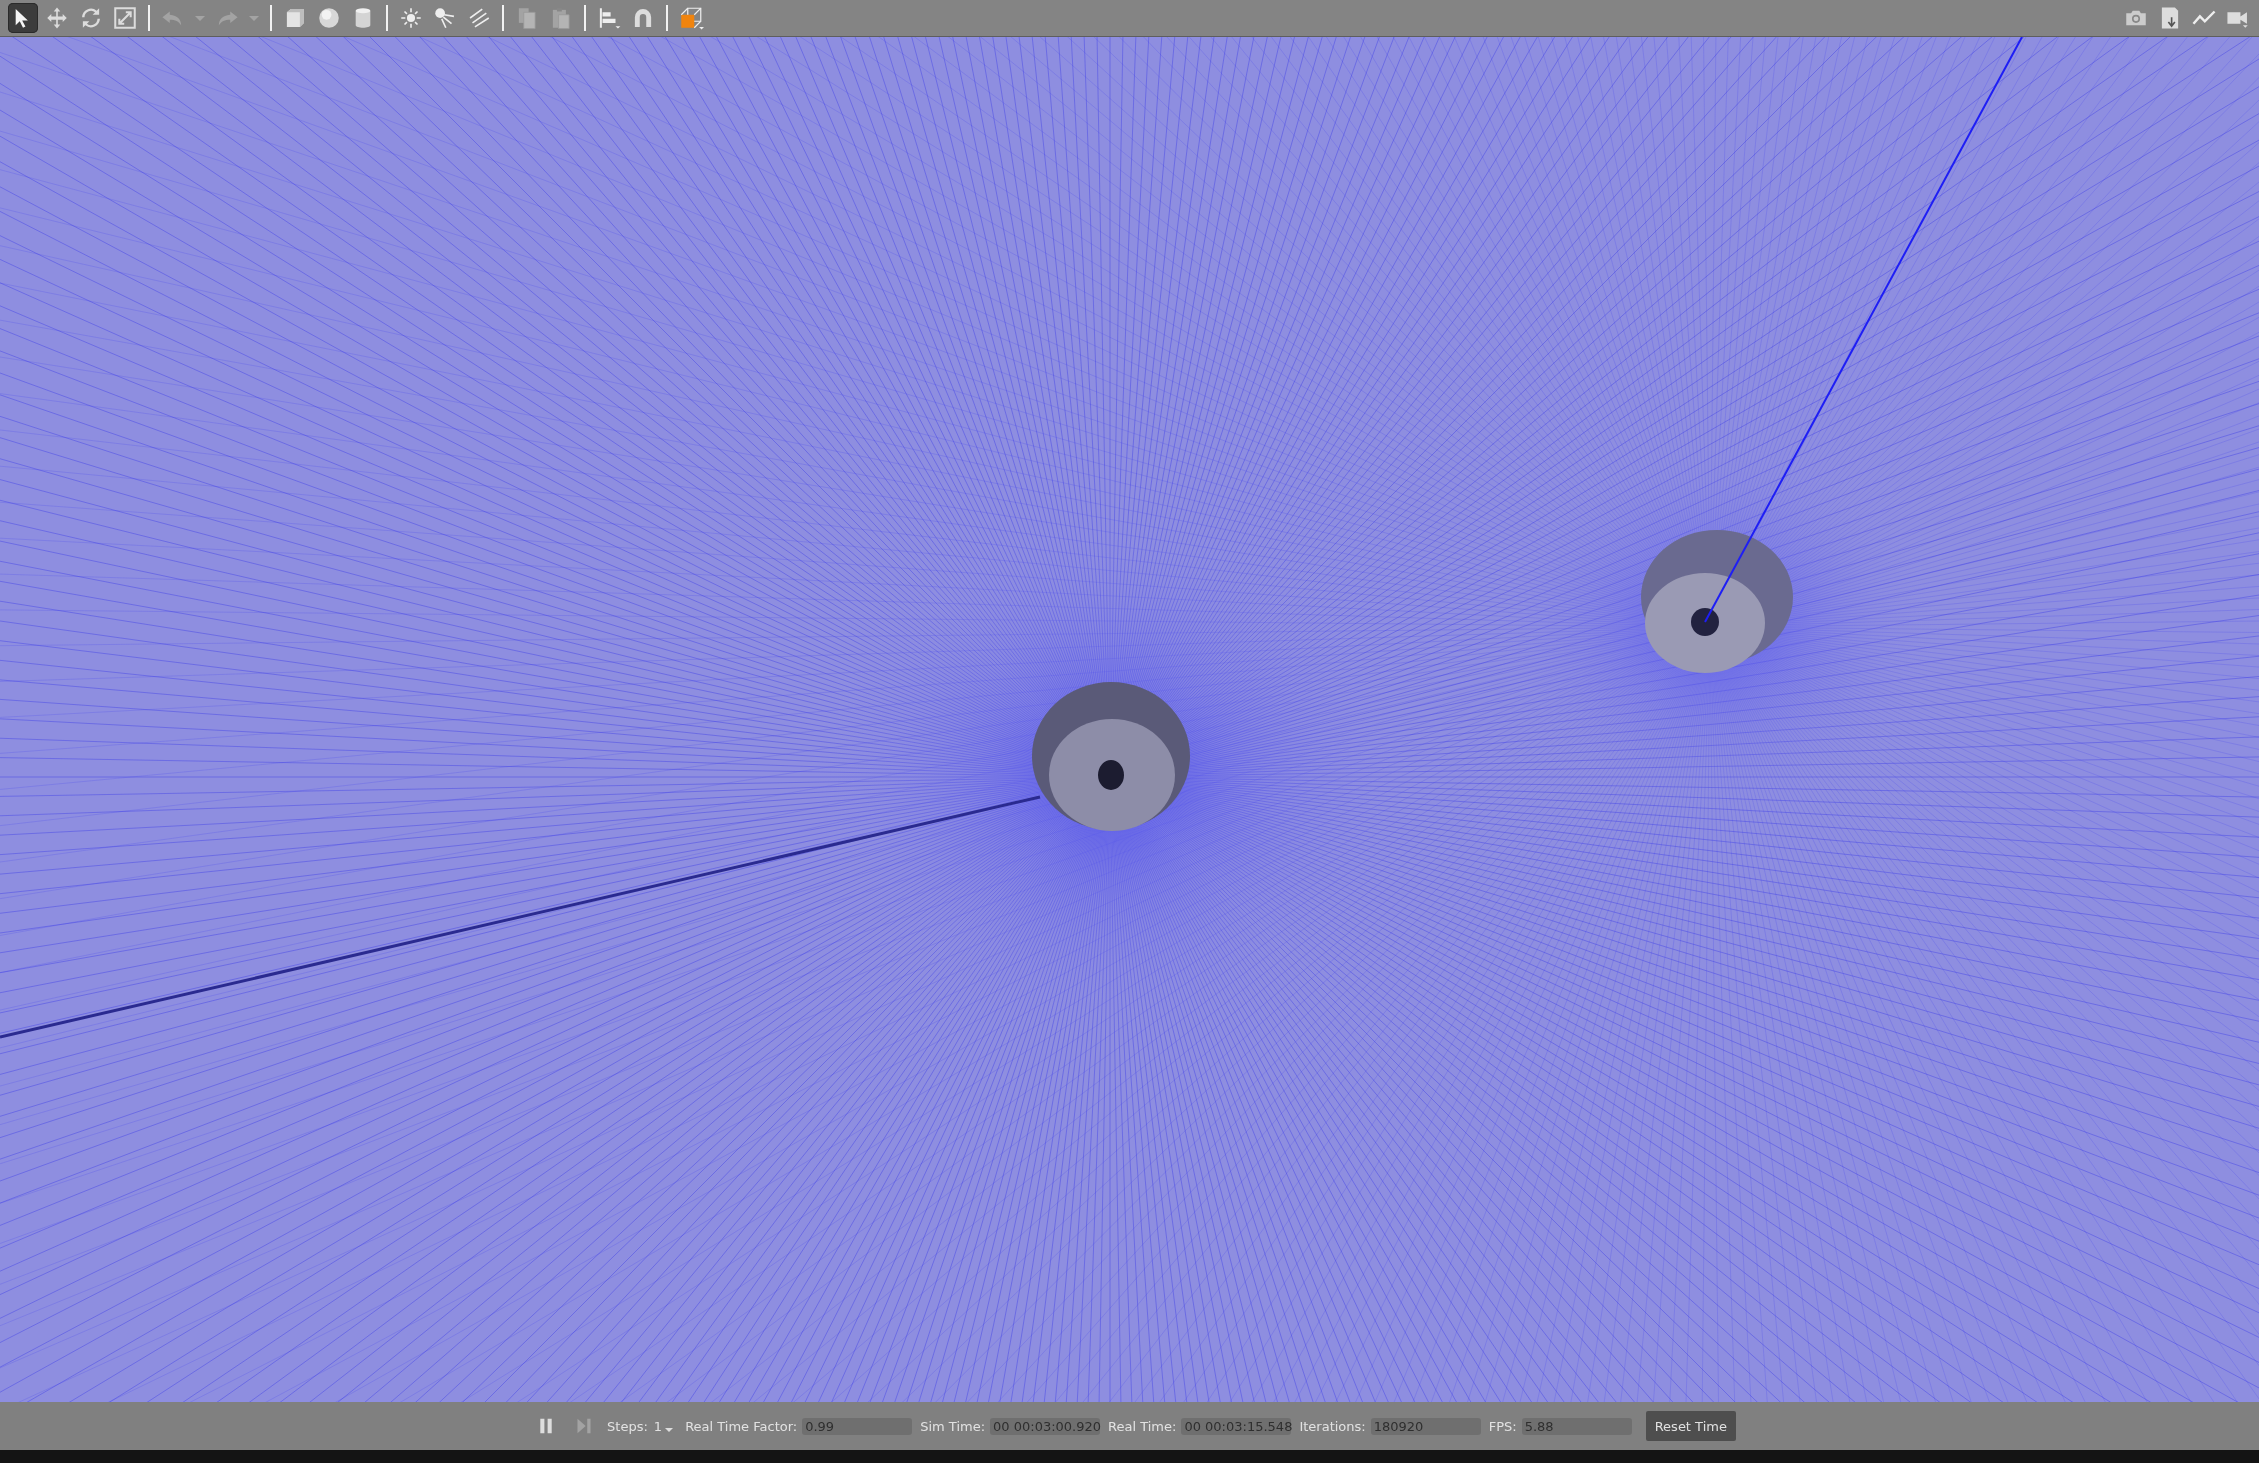 The image size is (2259, 1463). I want to click on steps-label: Steps:, so click(627, 1426).